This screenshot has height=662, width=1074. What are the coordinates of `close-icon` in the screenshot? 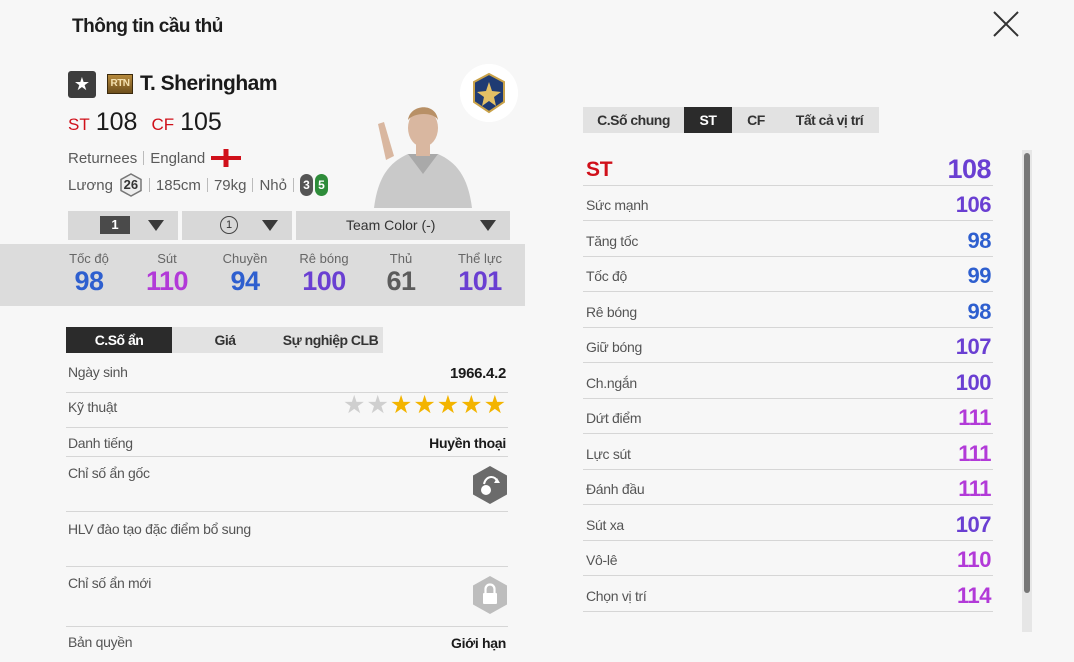 It's located at (1006, 24).